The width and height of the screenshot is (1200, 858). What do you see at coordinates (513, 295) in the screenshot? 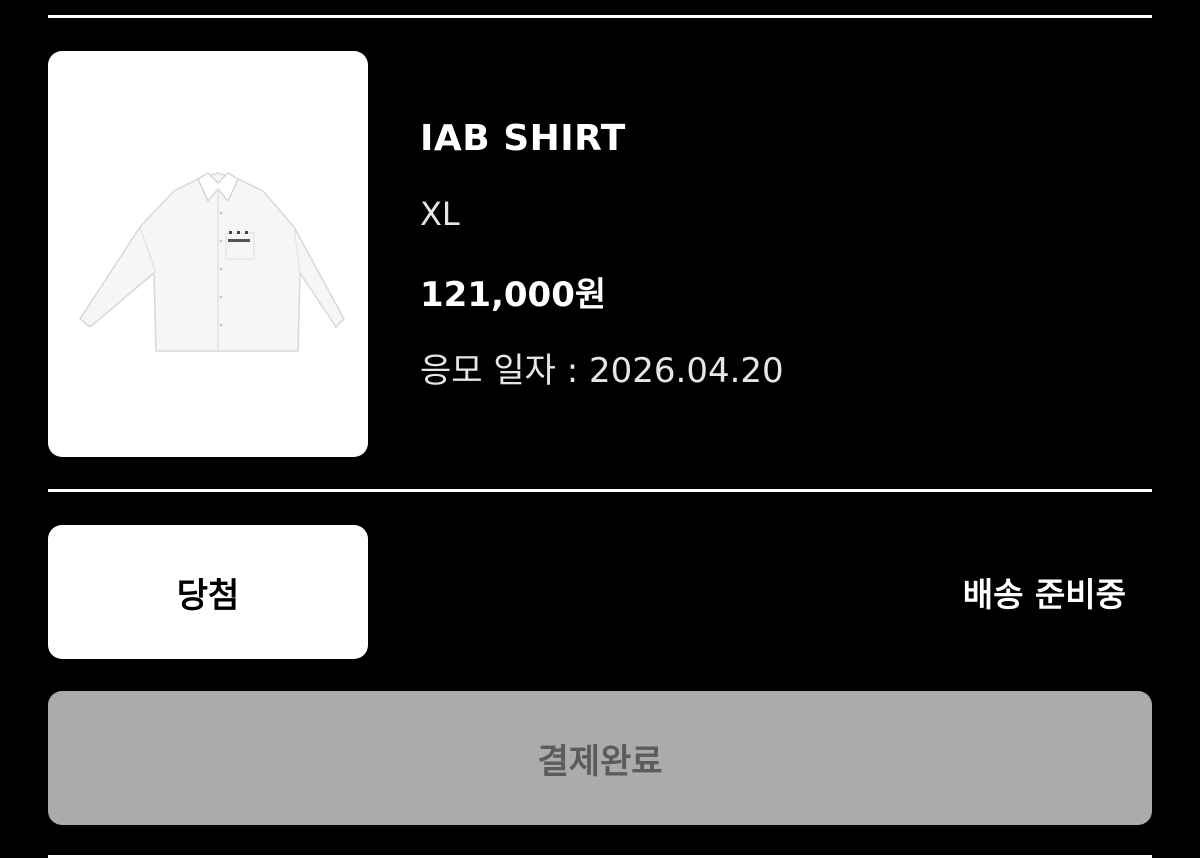
I see `product-price: 121,000원` at bounding box center [513, 295].